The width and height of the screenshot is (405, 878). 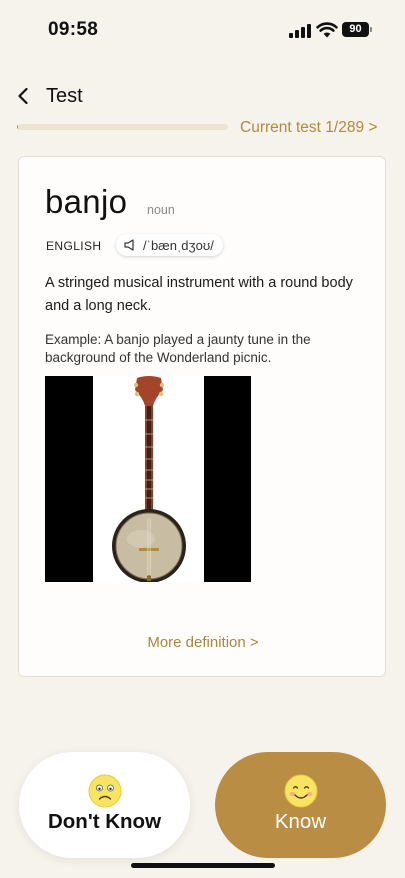 What do you see at coordinates (104, 821) in the screenshot?
I see `dont-know-label: Don't Know` at bounding box center [104, 821].